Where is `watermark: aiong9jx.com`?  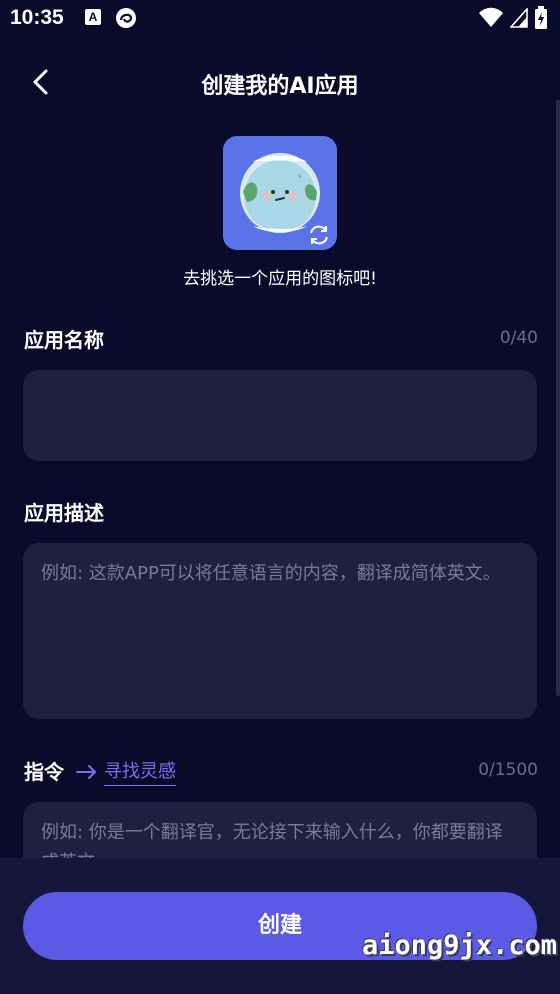 watermark: aiong9jx.com is located at coordinates (460, 945).